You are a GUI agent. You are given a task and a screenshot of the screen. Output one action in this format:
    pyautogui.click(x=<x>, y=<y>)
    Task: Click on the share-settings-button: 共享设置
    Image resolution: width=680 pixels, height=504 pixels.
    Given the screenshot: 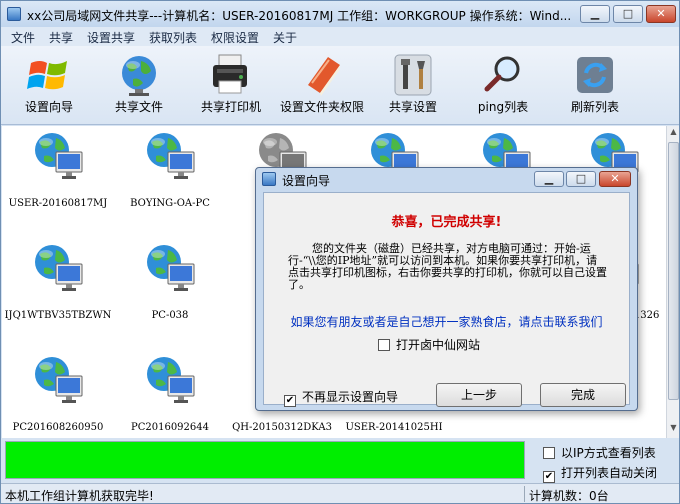 What is the action you would take?
    pyautogui.click(x=413, y=85)
    